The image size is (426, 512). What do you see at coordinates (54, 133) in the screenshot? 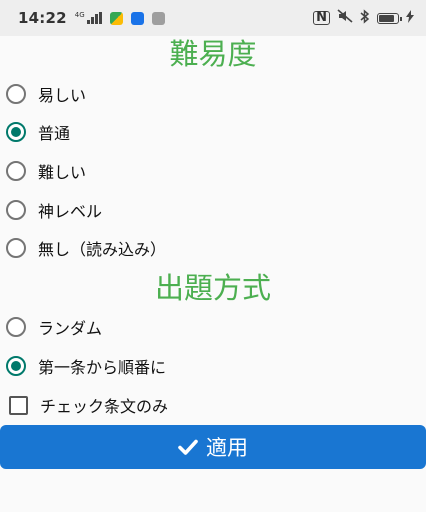
I see `option-label: 普通` at bounding box center [54, 133].